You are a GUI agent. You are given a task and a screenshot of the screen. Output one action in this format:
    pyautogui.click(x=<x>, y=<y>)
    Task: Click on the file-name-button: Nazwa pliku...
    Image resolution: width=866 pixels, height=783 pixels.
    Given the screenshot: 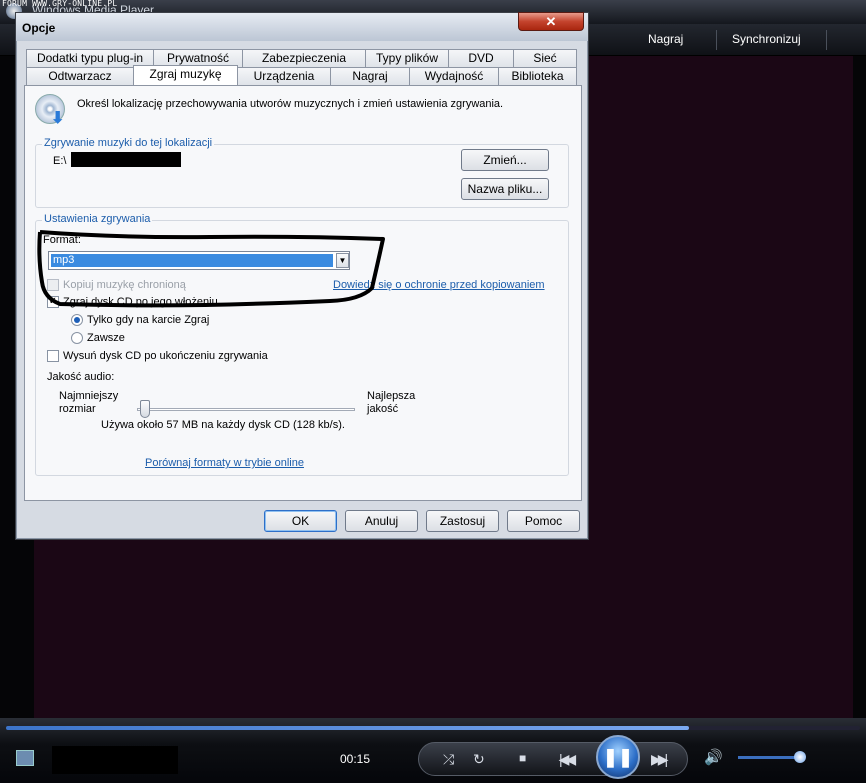 What is the action you would take?
    pyautogui.click(x=505, y=189)
    